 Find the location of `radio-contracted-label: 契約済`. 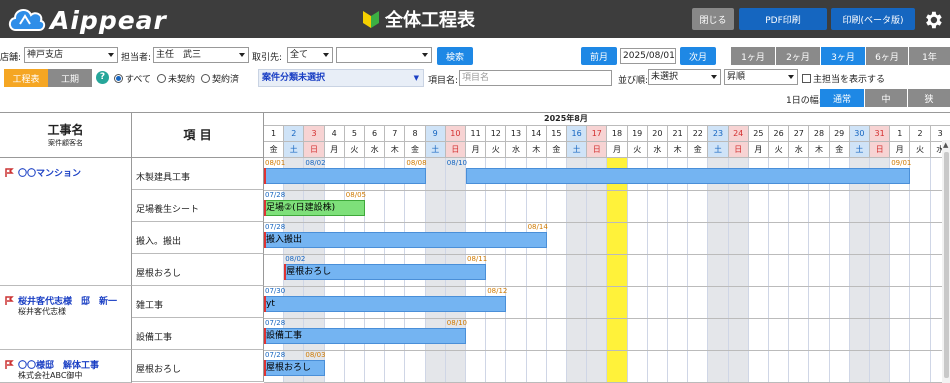

radio-contracted-label: 契約済 is located at coordinates (226, 80).